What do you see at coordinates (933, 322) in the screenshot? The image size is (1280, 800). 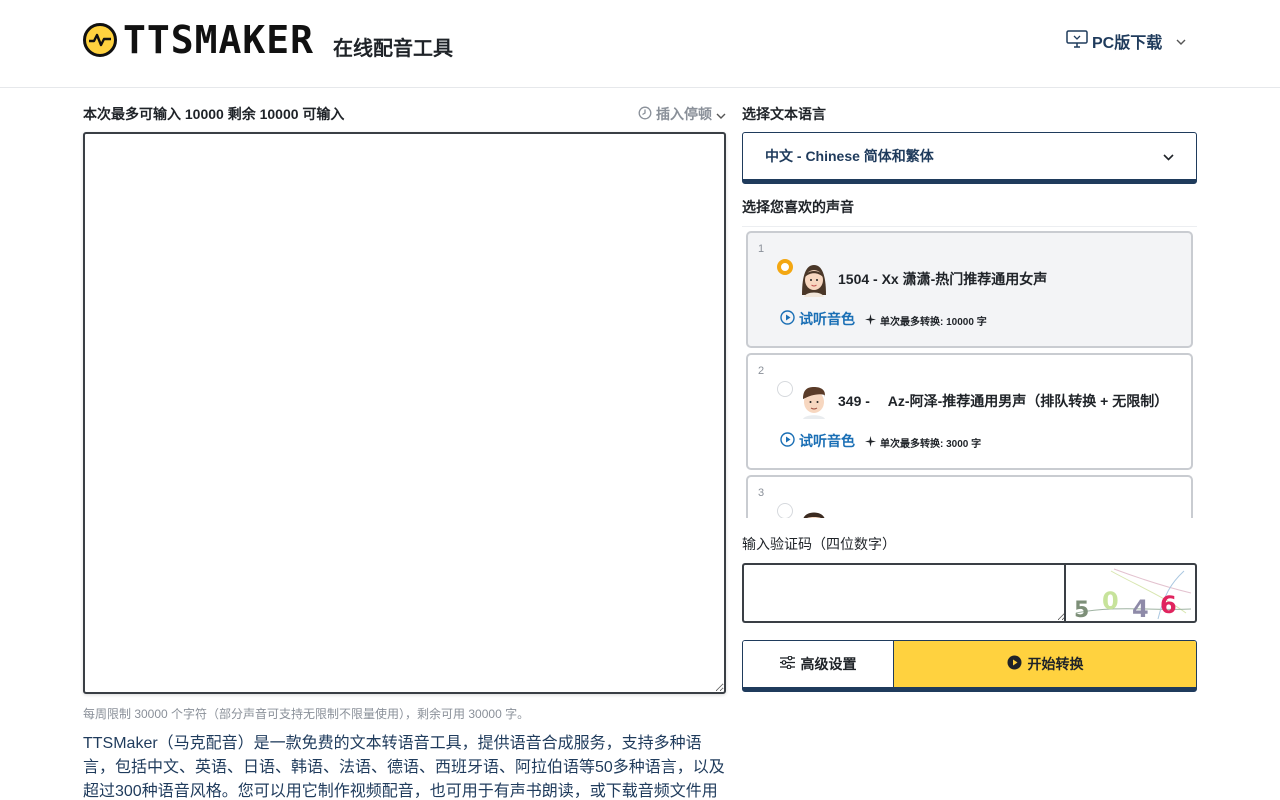 I see `voice-limit-label: 单次最多转换: 10000 字` at bounding box center [933, 322].